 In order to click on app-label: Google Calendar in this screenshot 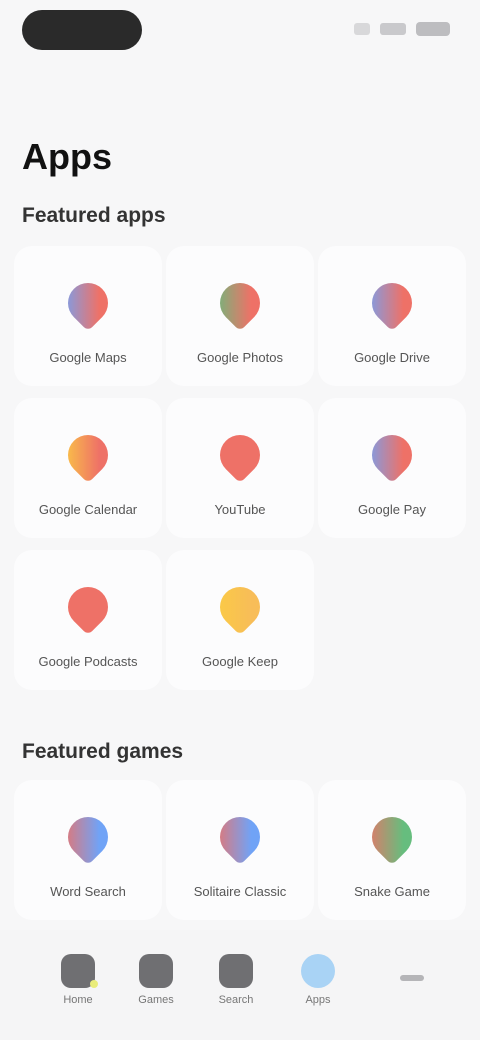, I will do `click(88, 509)`.